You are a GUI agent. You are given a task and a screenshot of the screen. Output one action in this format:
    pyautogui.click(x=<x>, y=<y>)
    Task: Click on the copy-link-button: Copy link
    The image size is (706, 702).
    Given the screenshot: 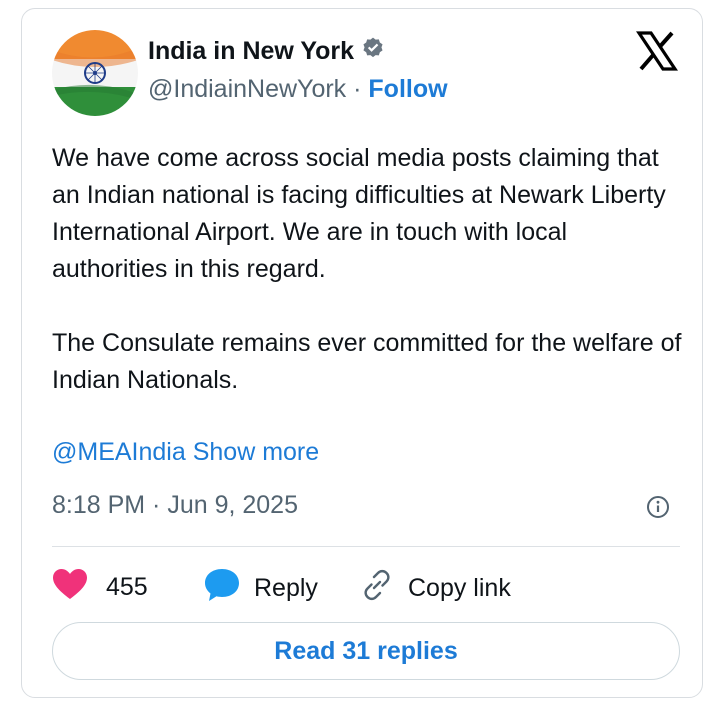 What is the action you would take?
    pyautogui.click(x=435, y=588)
    